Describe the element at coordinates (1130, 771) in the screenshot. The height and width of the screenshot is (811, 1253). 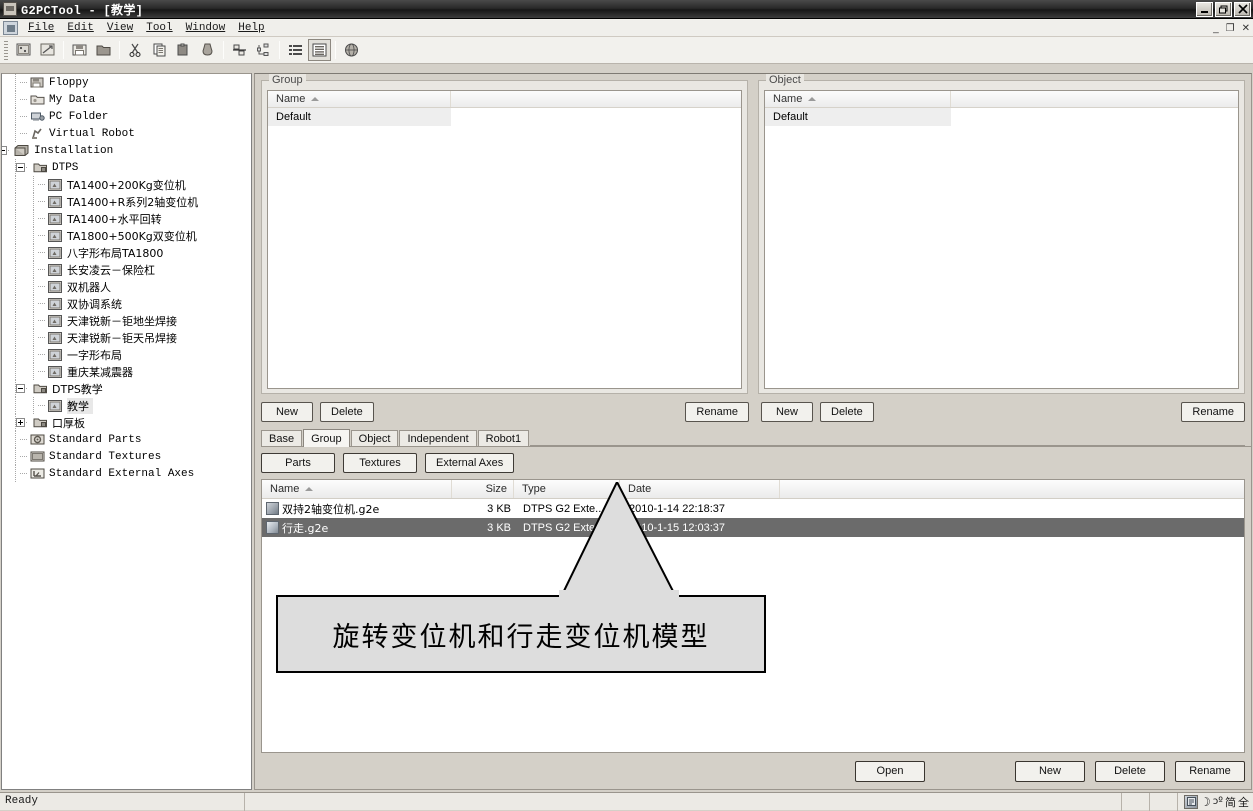
I see `delete-button: Delete` at that location.